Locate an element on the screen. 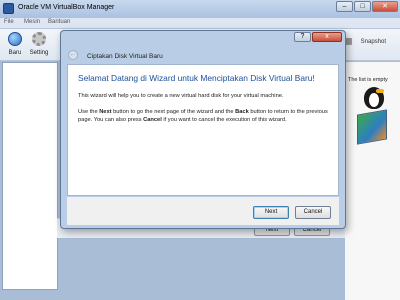 This screenshot has width=400, height=300. back-arrow-icon: ← is located at coordinates (73, 55).